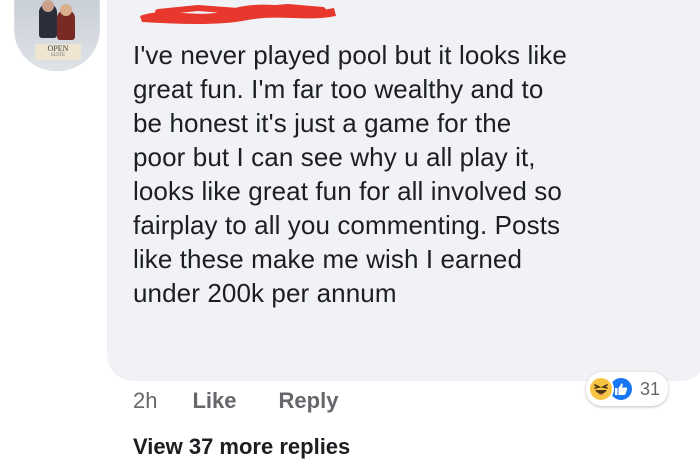  I want to click on avatar-sign: OPEN SUITE, so click(58, 52).